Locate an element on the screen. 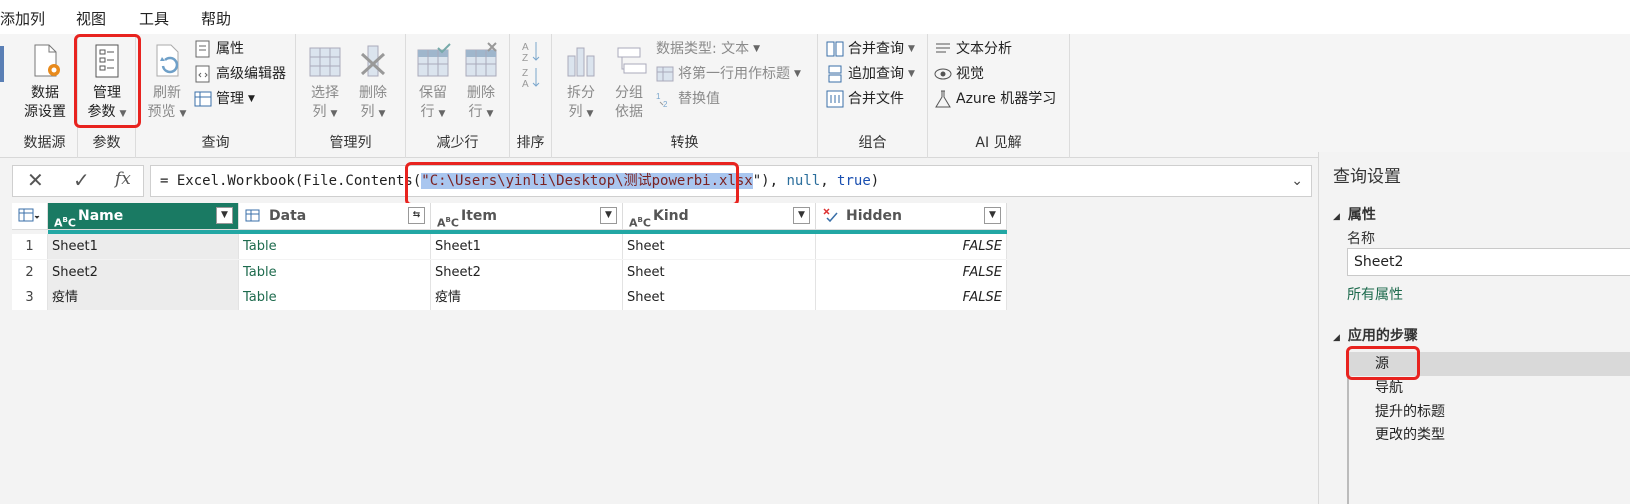  cell-name: Sheet1 is located at coordinates (143, 246).